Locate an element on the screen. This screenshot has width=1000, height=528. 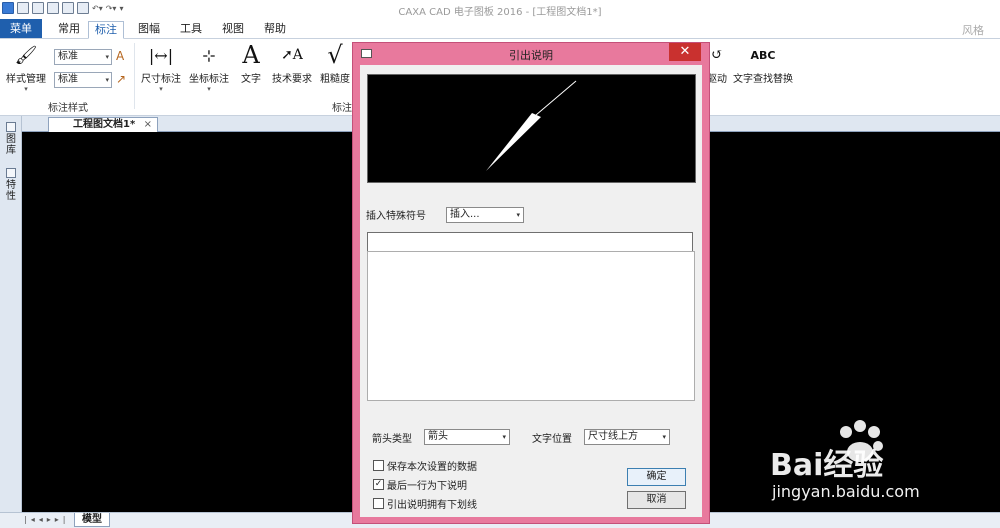
text-style-select: 标准 ▾ is located at coordinates (83, 57).